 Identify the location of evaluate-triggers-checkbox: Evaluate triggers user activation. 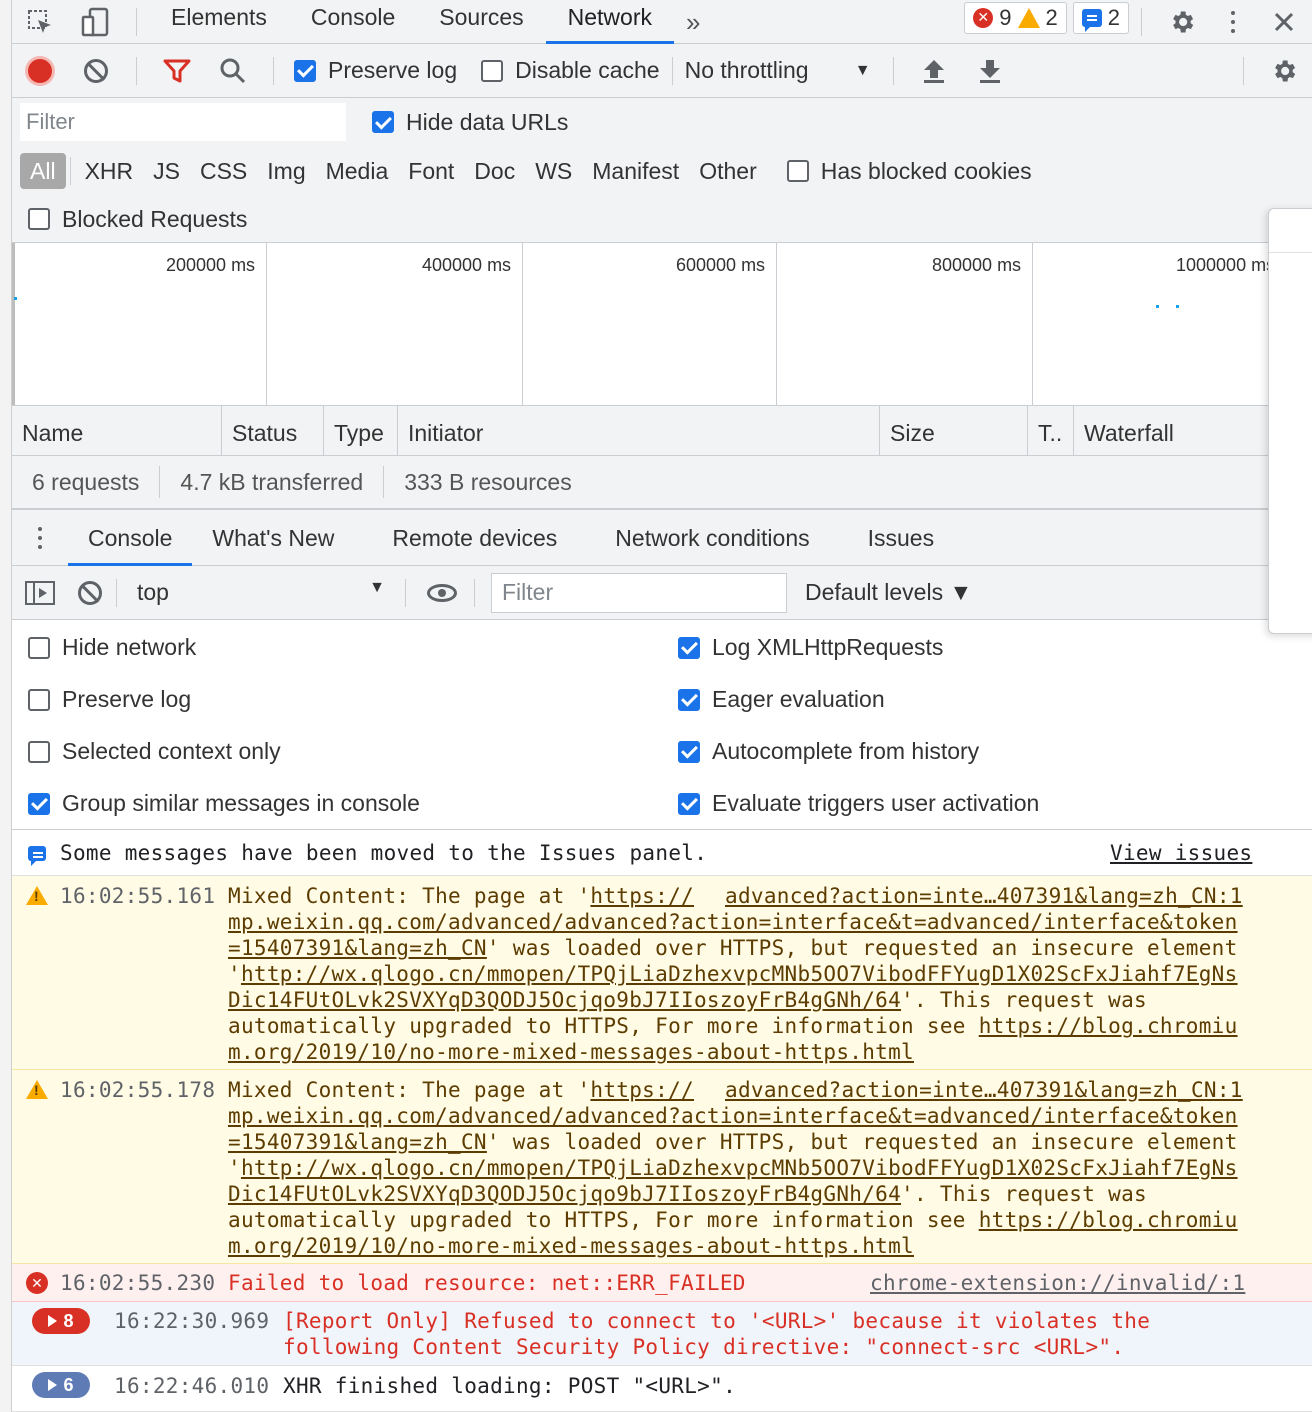
(858, 803).